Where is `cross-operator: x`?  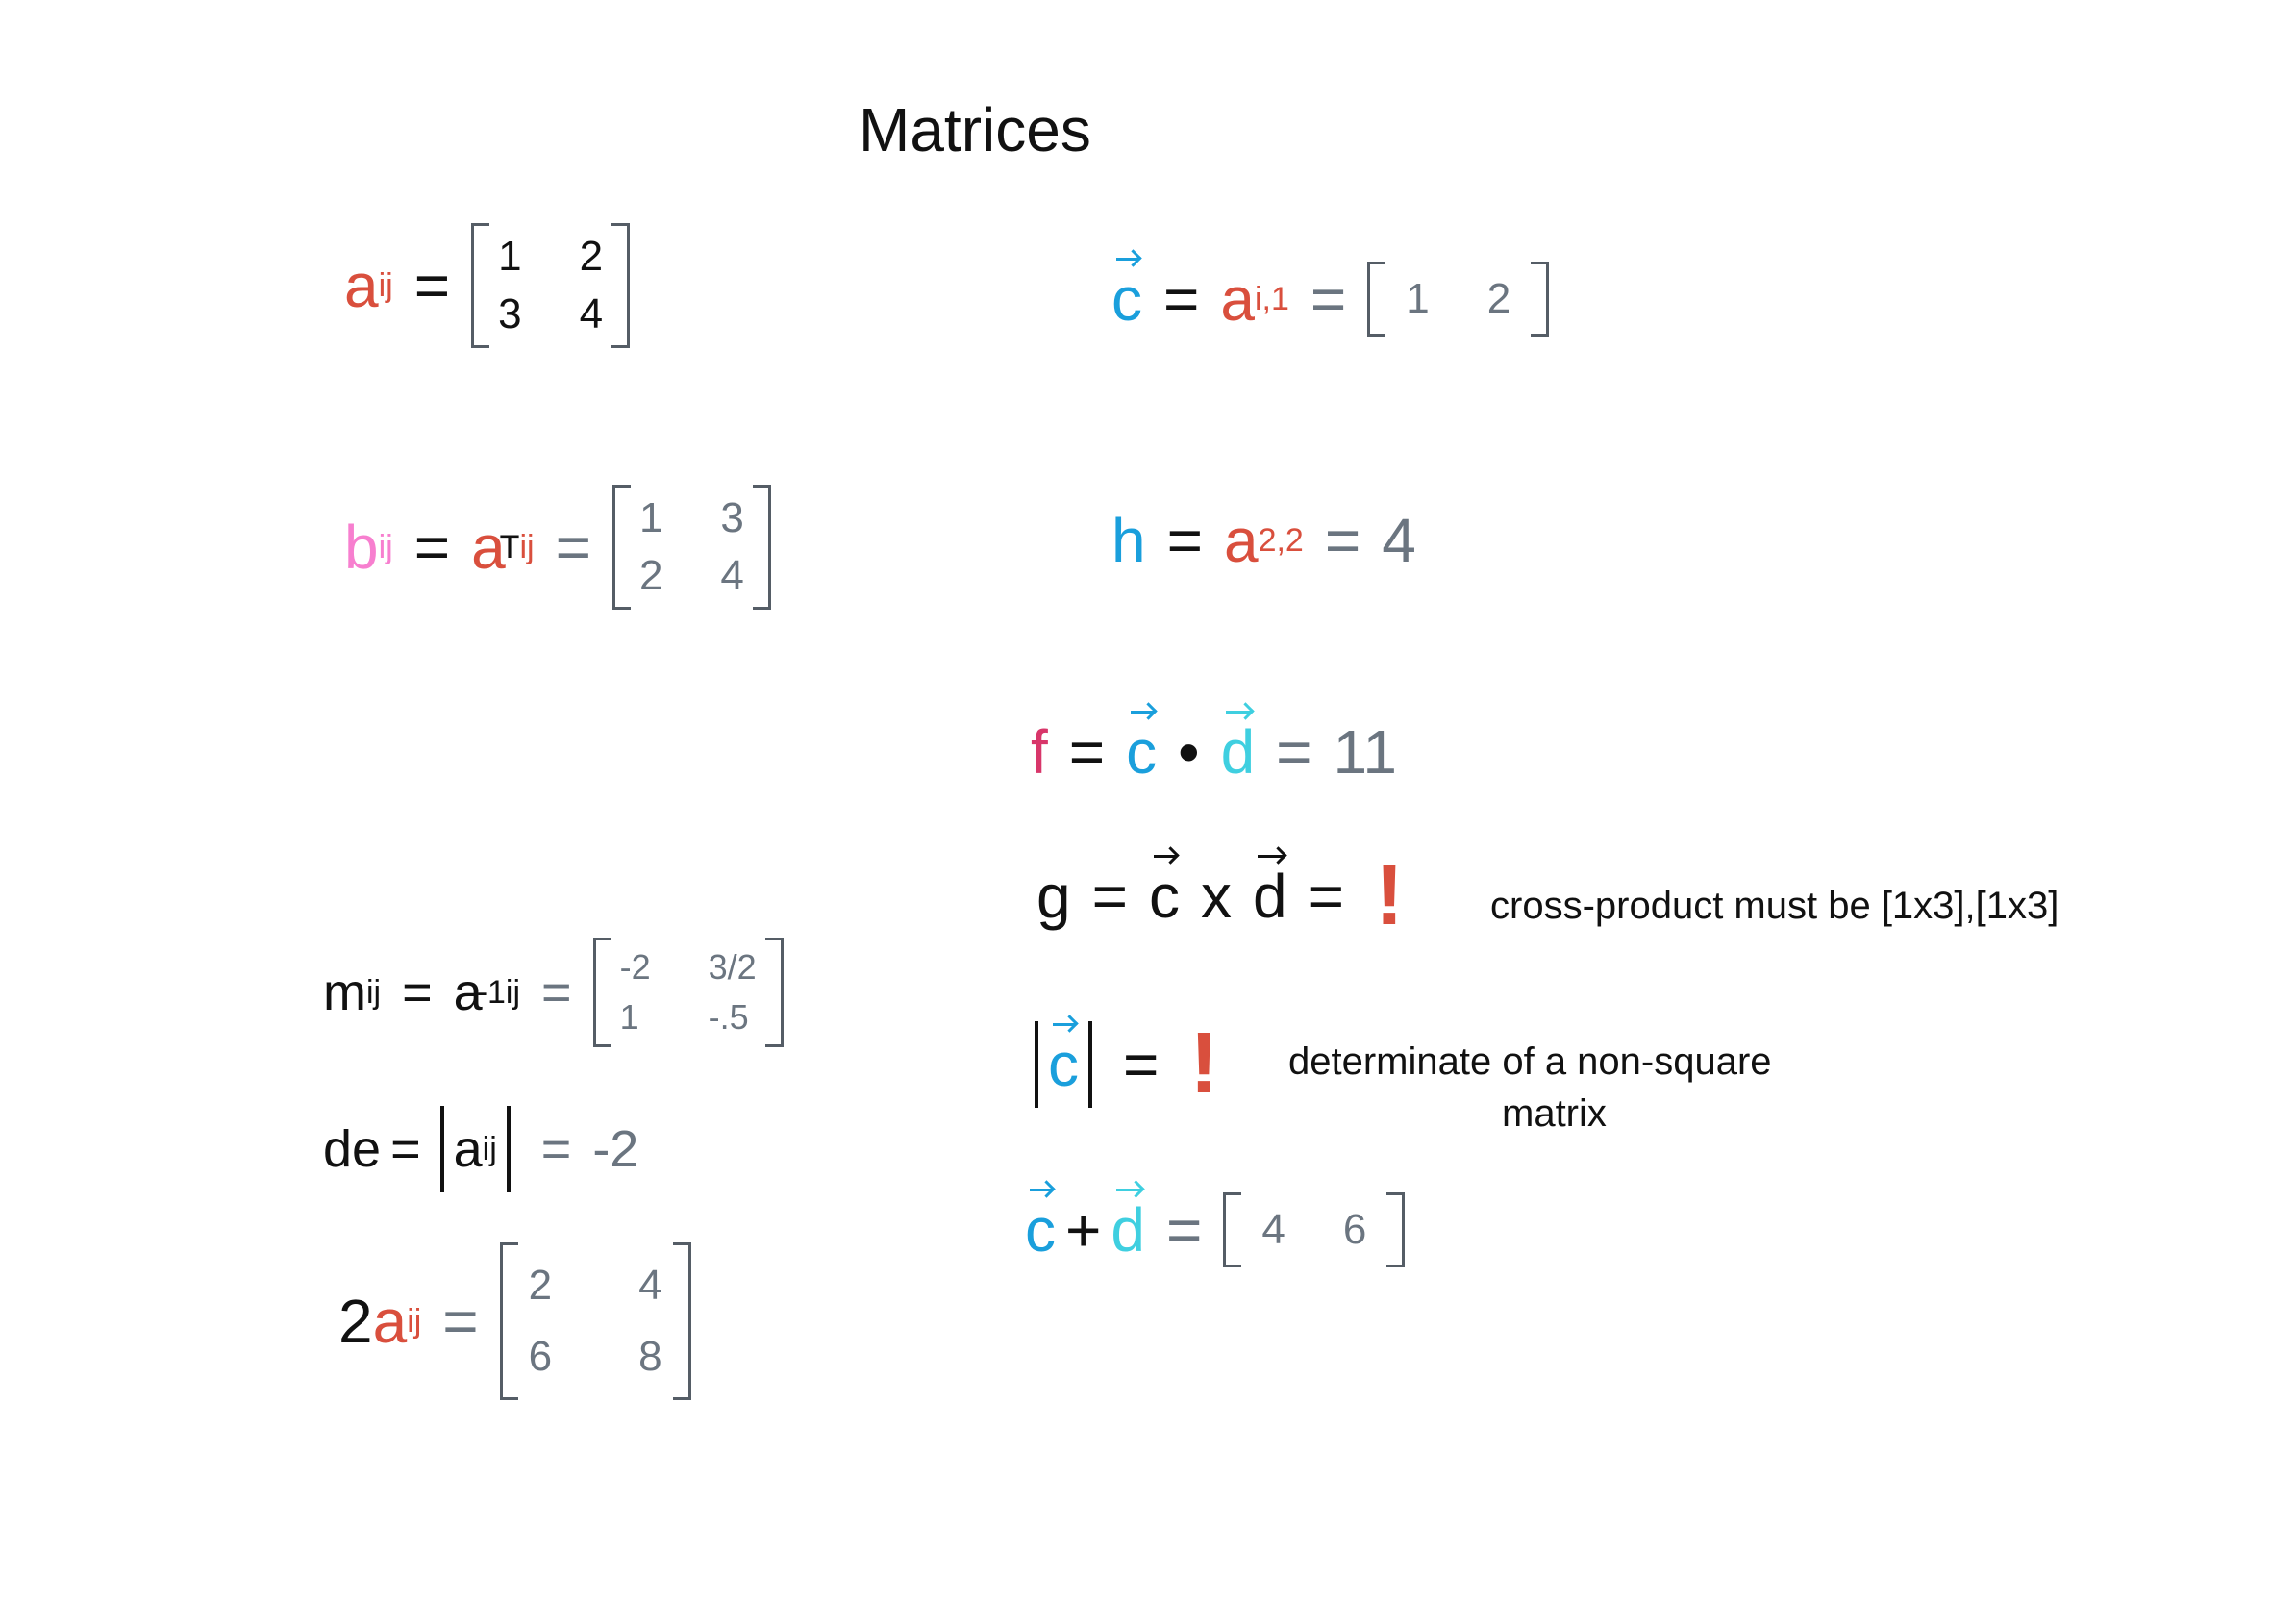
cross-operator: x is located at coordinates (1216, 896).